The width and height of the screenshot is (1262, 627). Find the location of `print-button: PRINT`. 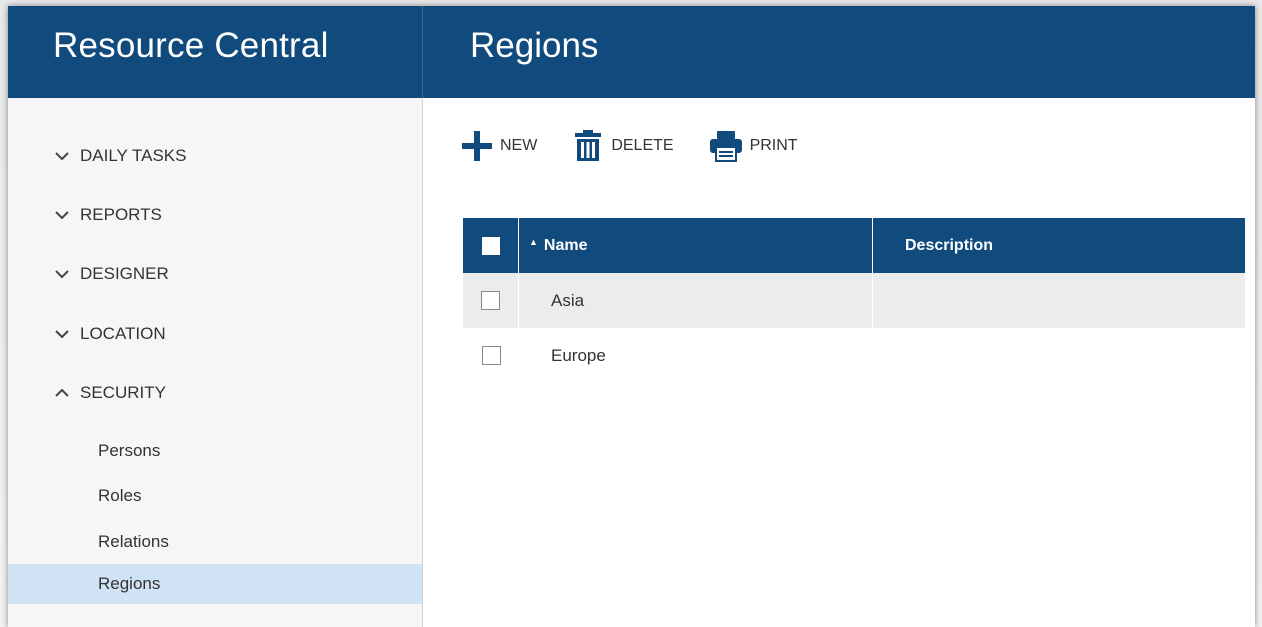

print-button: PRINT is located at coordinates (753, 146).